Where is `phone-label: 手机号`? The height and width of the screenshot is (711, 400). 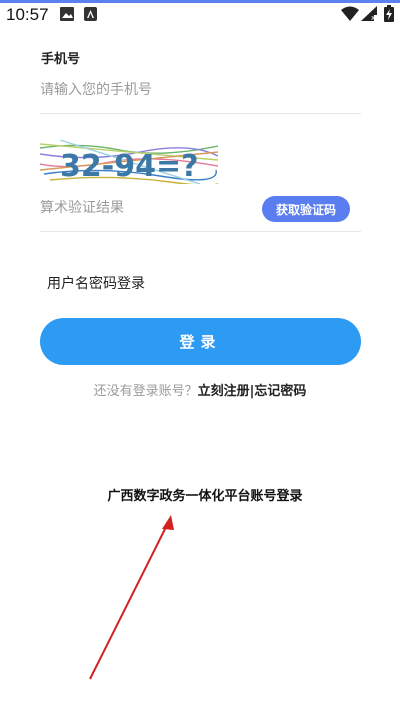 phone-label: 手机号 is located at coordinates (61, 59).